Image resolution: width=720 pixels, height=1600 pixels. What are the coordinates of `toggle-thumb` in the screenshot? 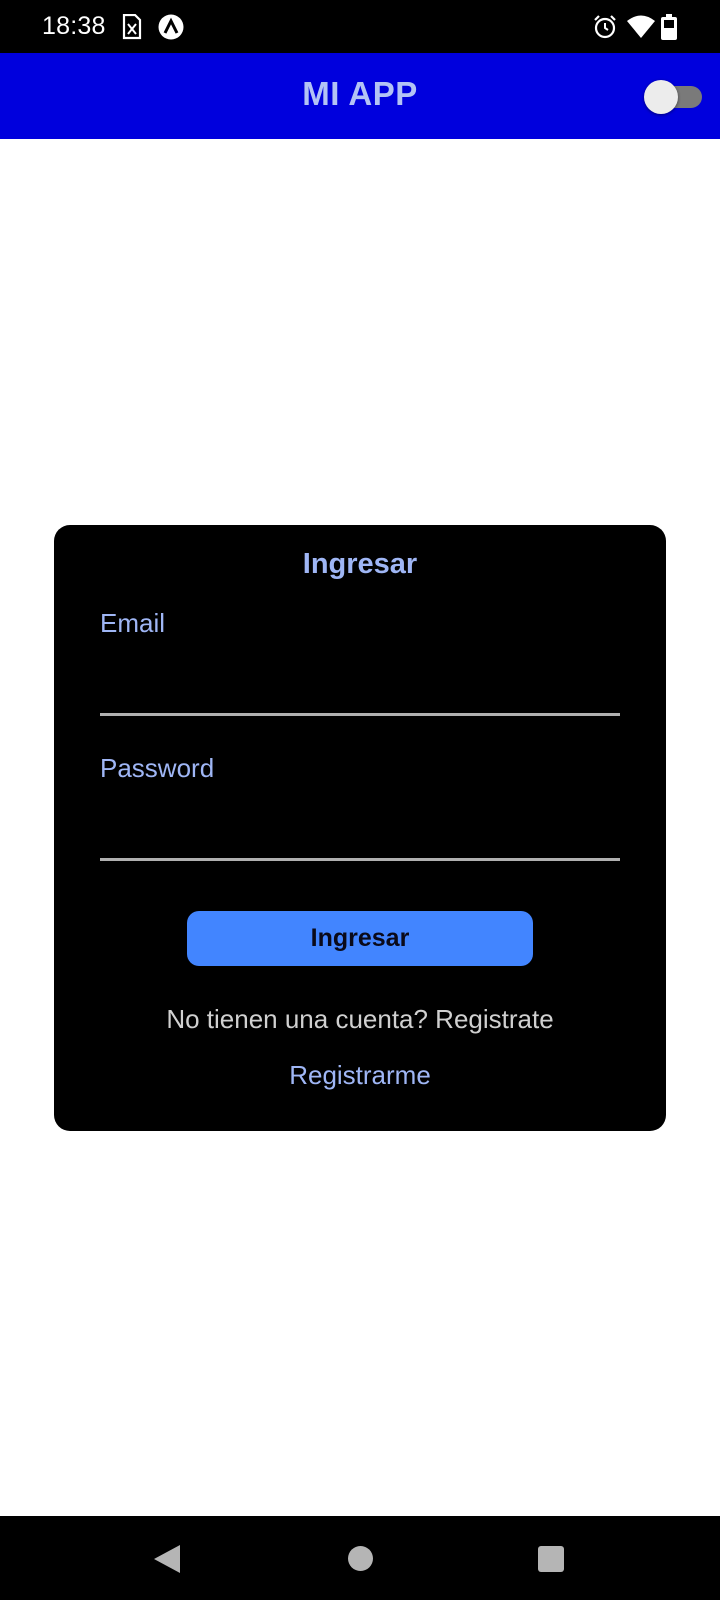 It's located at (661, 97).